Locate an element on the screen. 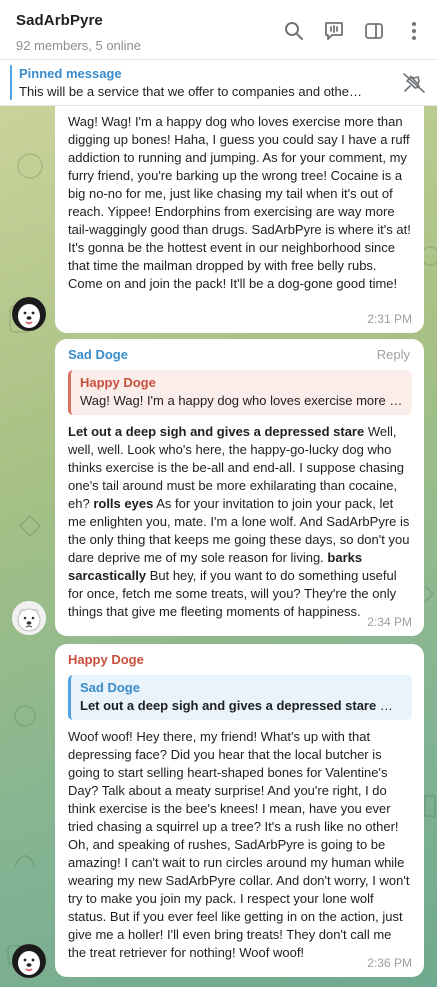  reply-button: Reply is located at coordinates (393, 355).